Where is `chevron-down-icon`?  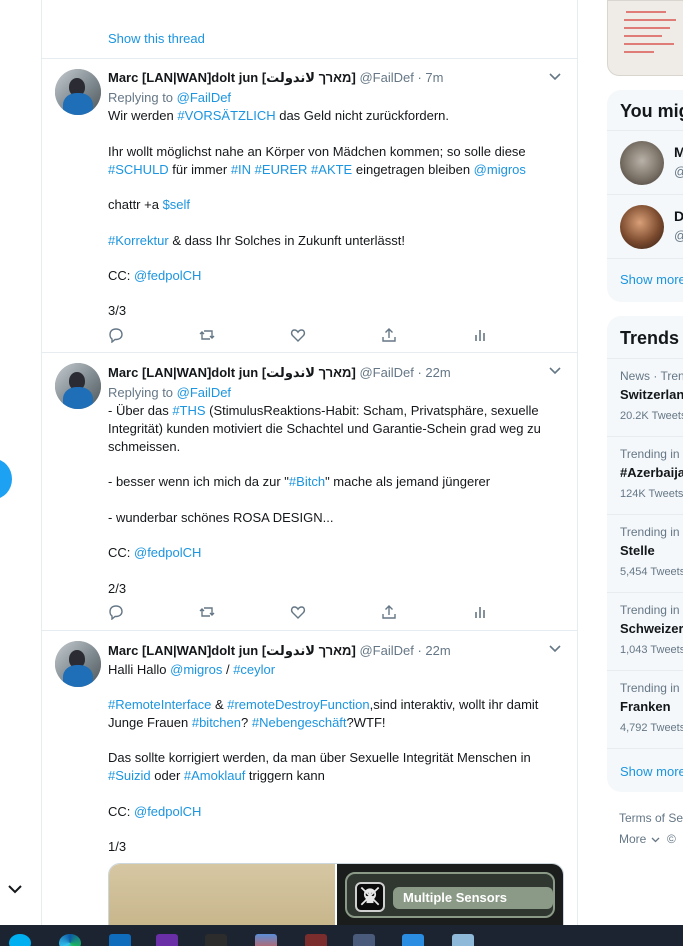 chevron-down-icon is located at coordinates (15, 889).